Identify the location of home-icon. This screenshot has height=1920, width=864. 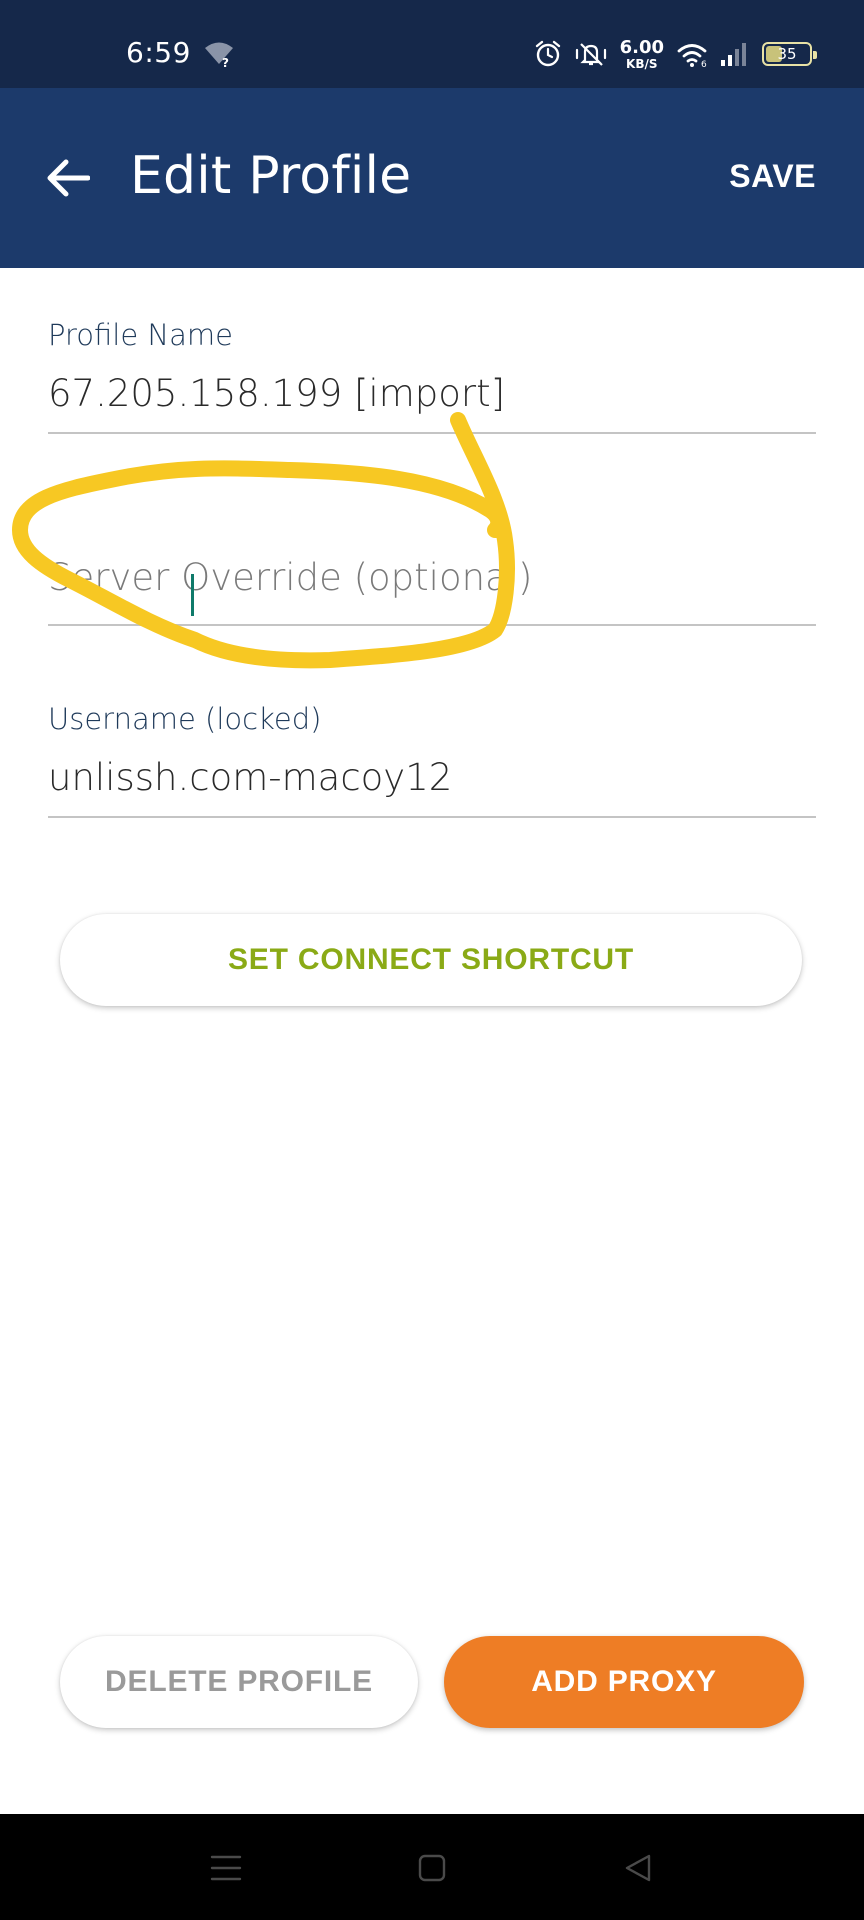
(432, 1868).